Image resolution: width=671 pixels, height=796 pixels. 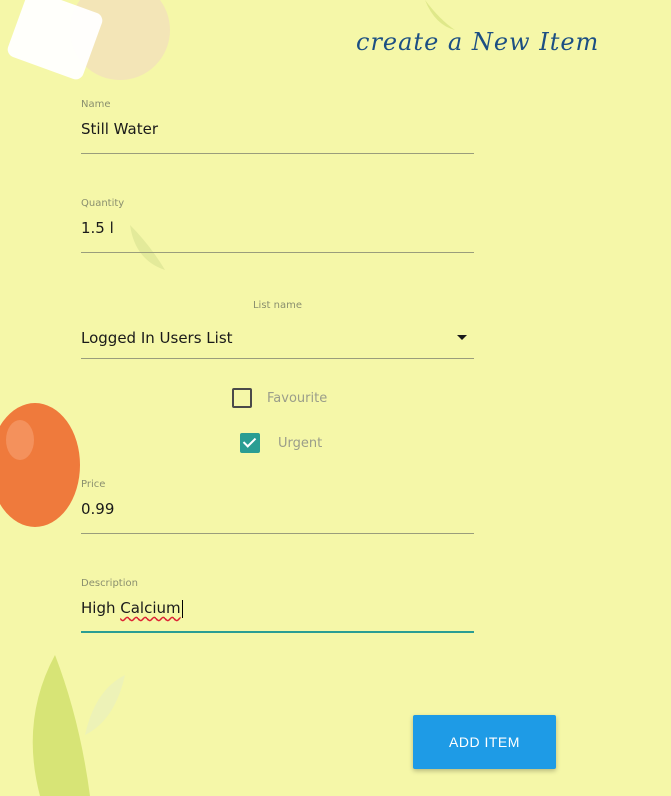 What do you see at coordinates (277, 229) in the screenshot?
I see `quantity-input: 1.5 l` at bounding box center [277, 229].